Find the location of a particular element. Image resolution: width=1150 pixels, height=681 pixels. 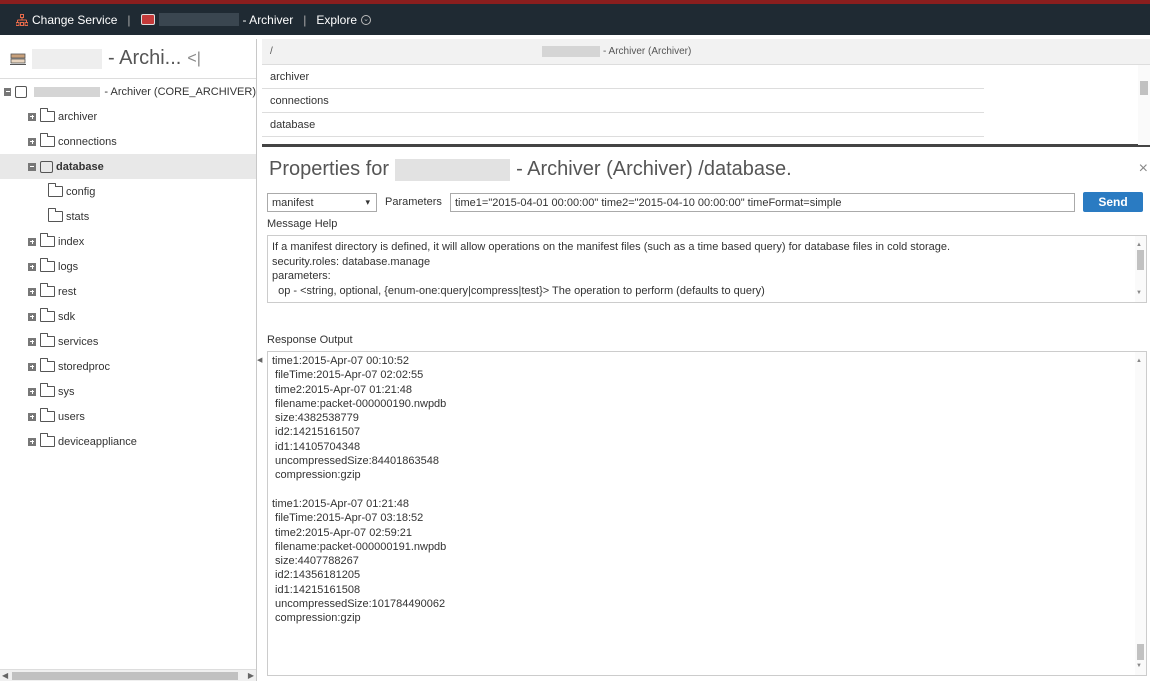

response-line: fileTime:2015-Apr-07 02:02:55 is located at coordinates (348, 375).